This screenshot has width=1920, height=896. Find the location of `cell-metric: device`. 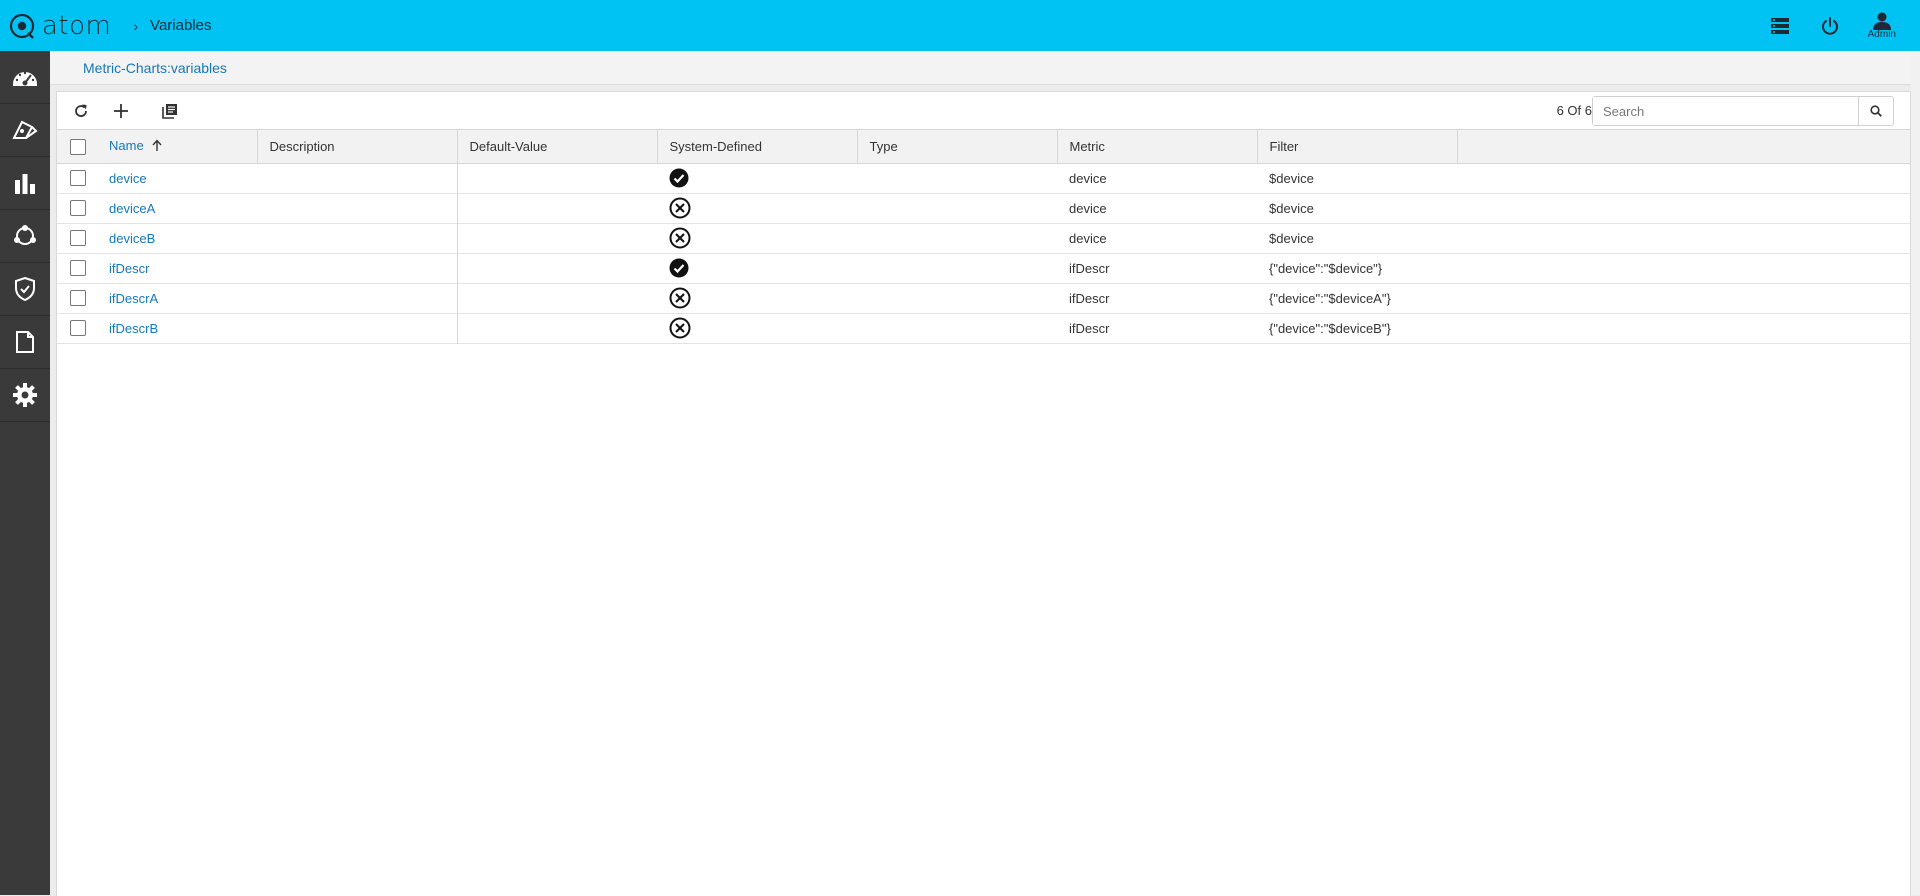

cell-metric: device is located at coordinates (1088, 208).